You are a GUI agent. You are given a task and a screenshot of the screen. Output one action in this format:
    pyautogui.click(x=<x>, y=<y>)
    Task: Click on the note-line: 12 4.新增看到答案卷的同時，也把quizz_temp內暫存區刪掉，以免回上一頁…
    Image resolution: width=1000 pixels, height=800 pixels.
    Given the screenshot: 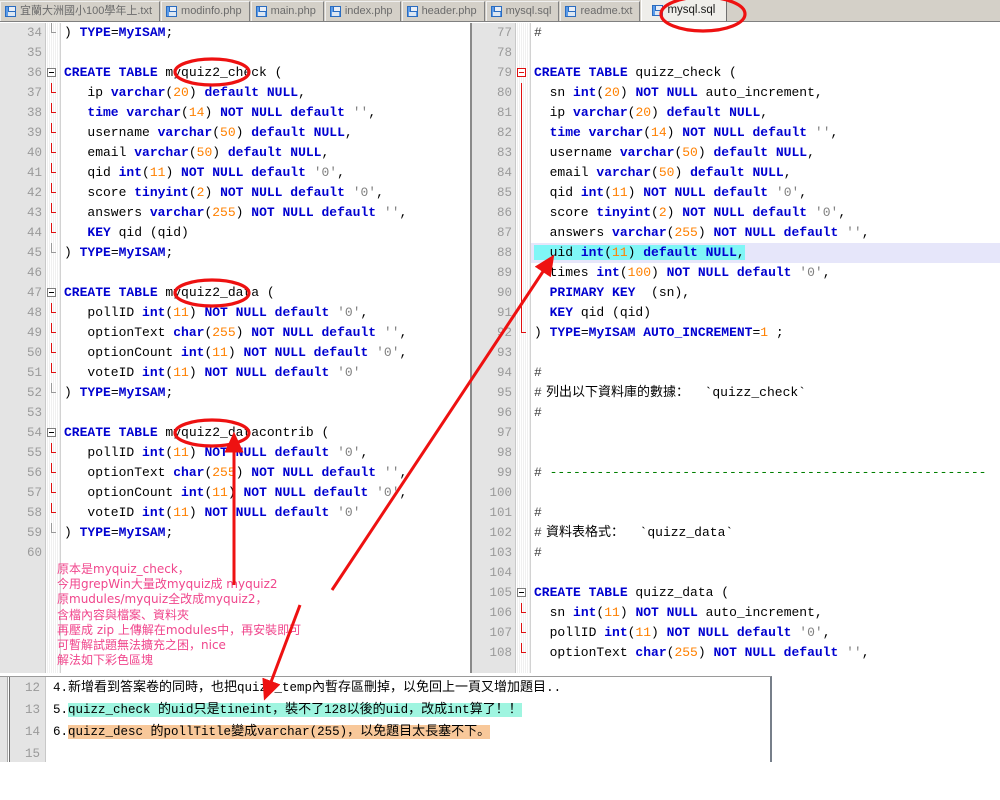 What is the action you would take?
    pyautogui.click(x=385, y=688)
    